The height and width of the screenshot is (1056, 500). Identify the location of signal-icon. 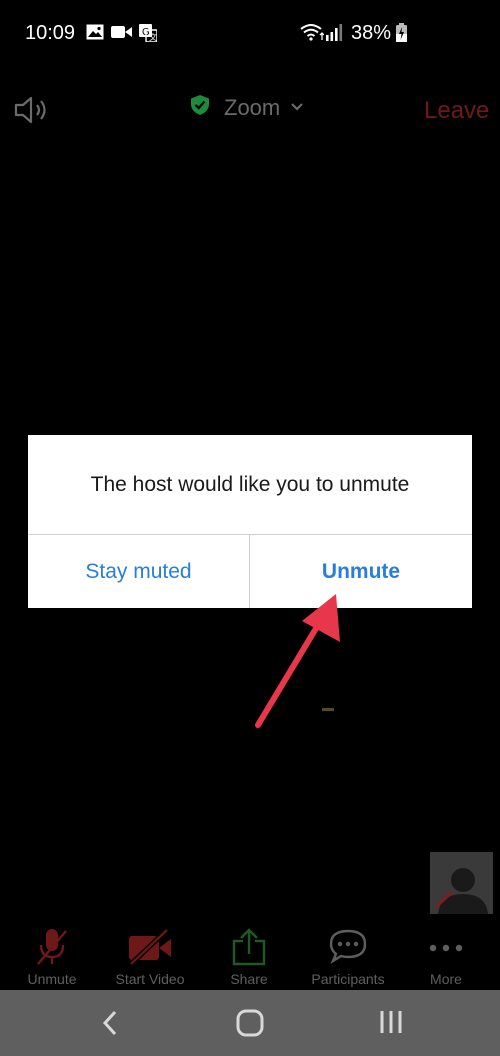
(335, 35).